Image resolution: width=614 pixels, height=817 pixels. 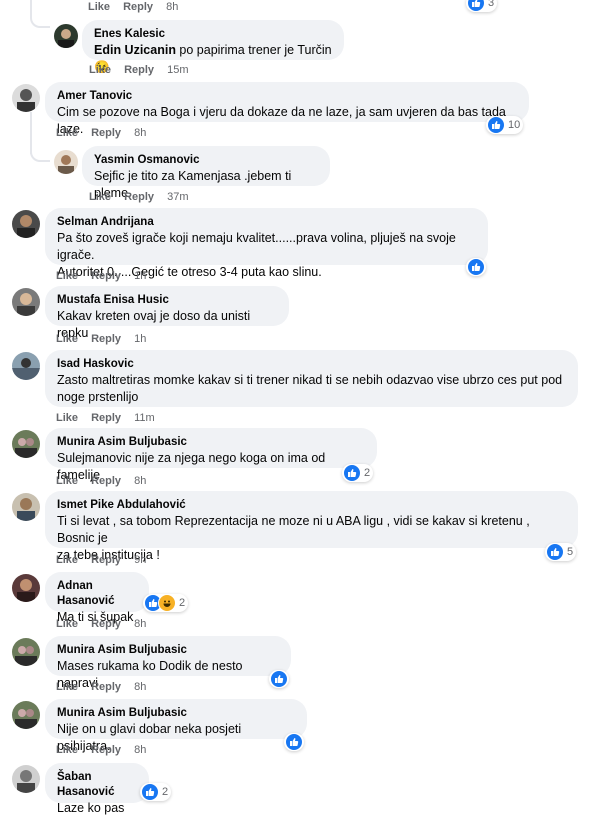 I want to click on comment-actions: Like Reply 9h, so click(x=106, y=560).